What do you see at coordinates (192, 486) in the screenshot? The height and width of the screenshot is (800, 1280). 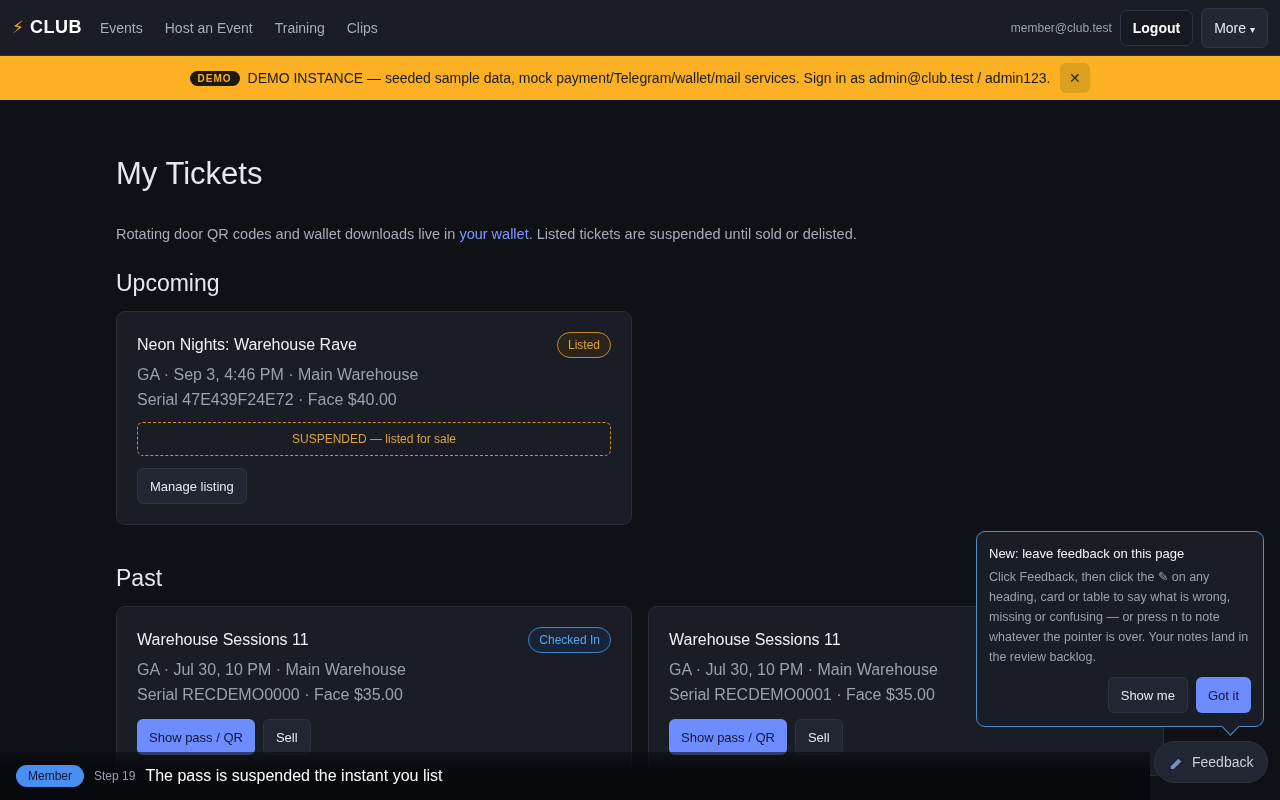 I see `ticket-button: Manage listing` at bounding box center [192, 486].